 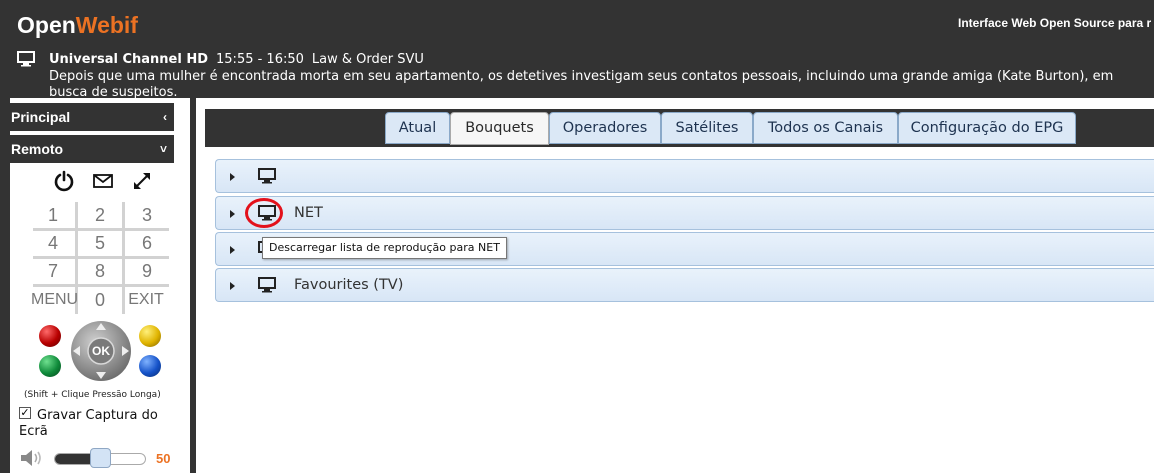 What do you see at coordinates (100, 458) in the screenshot?
I see `volume-handle` at bounding box center [100, 458].